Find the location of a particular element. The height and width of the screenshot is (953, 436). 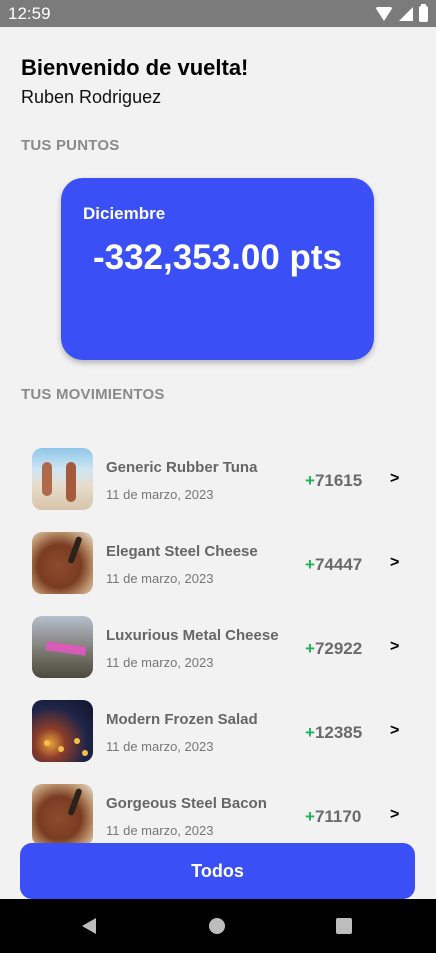

points-section-label: TUS PUNTOS is located at coordinates (70, 145).